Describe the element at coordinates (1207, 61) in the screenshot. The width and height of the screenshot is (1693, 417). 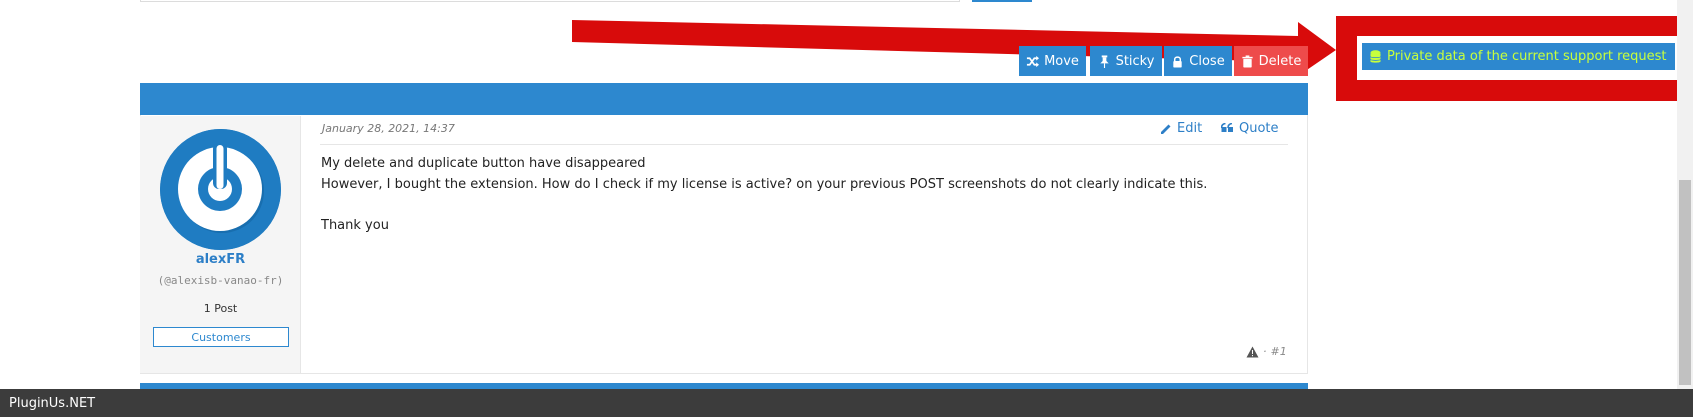
I see `close-label: Close` at that location.